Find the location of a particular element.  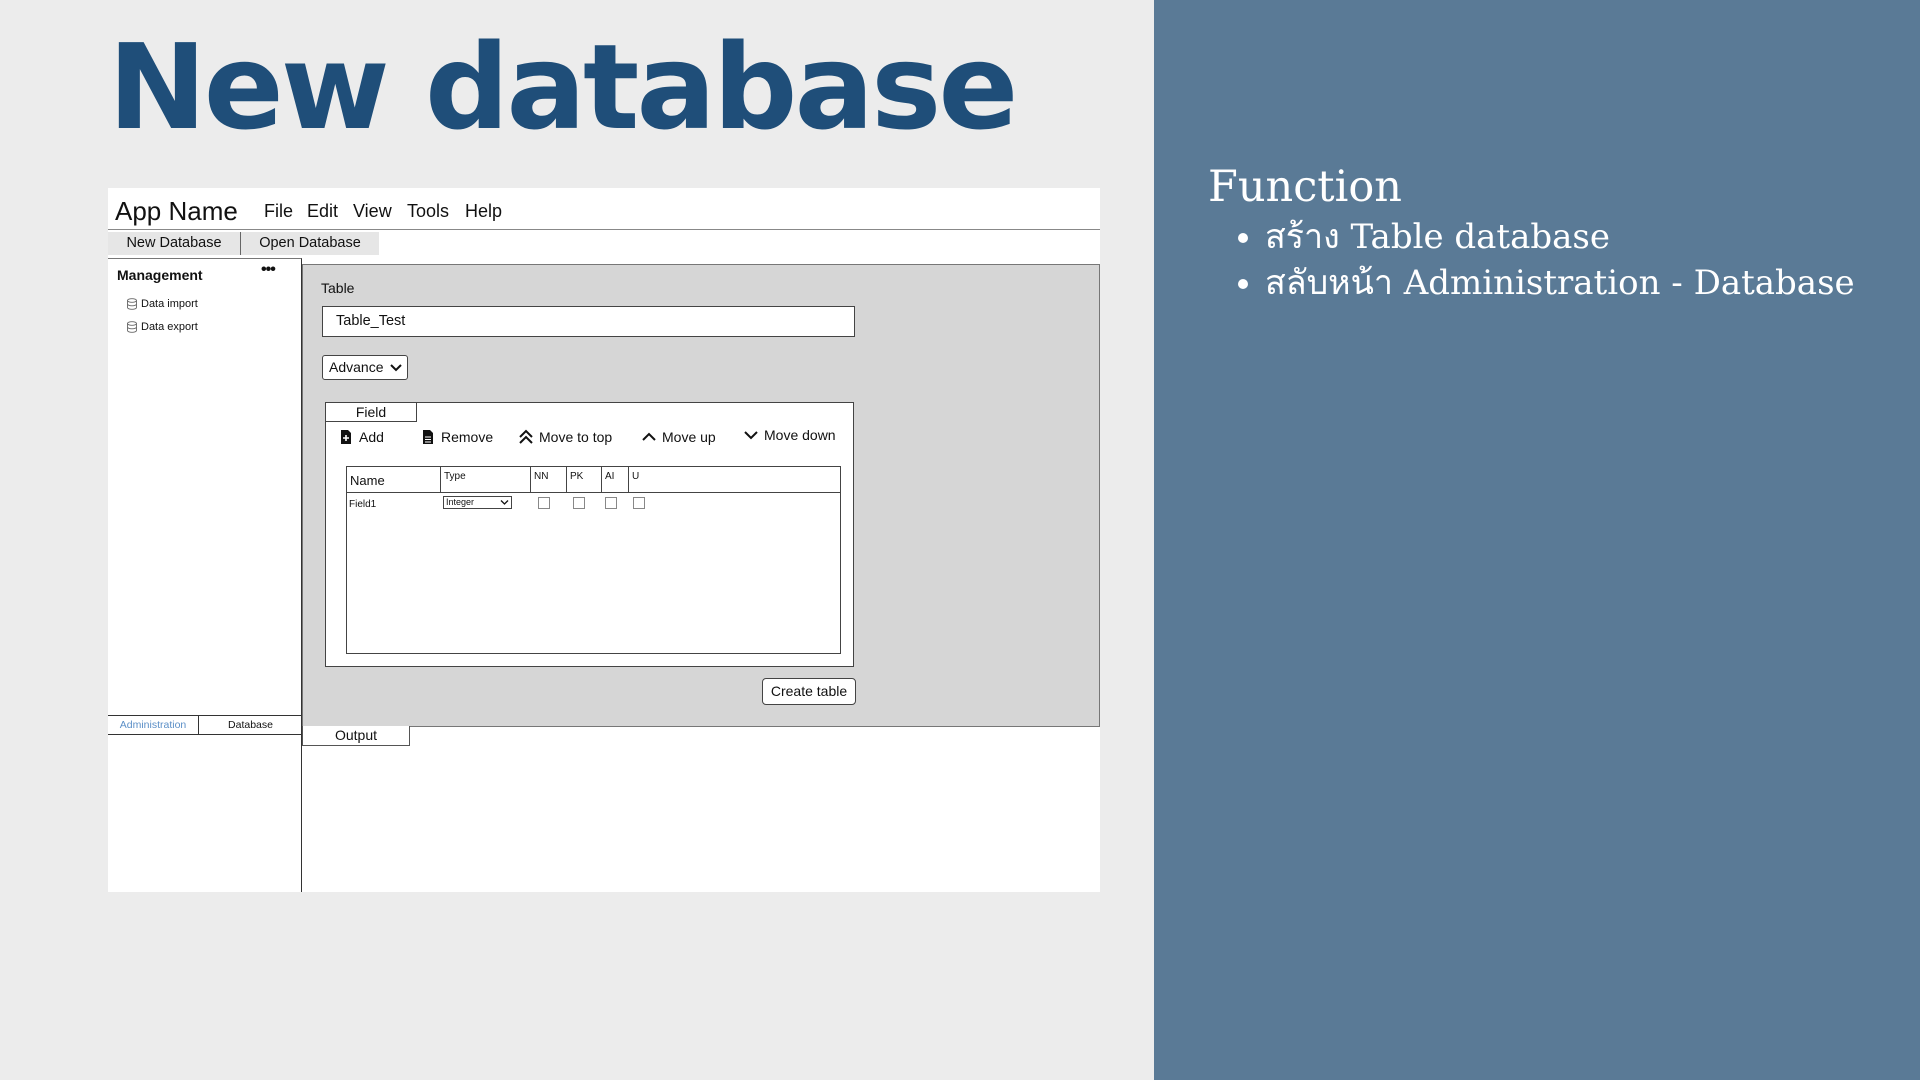

menu-tools: Tools is located at coordinates (428, 211).